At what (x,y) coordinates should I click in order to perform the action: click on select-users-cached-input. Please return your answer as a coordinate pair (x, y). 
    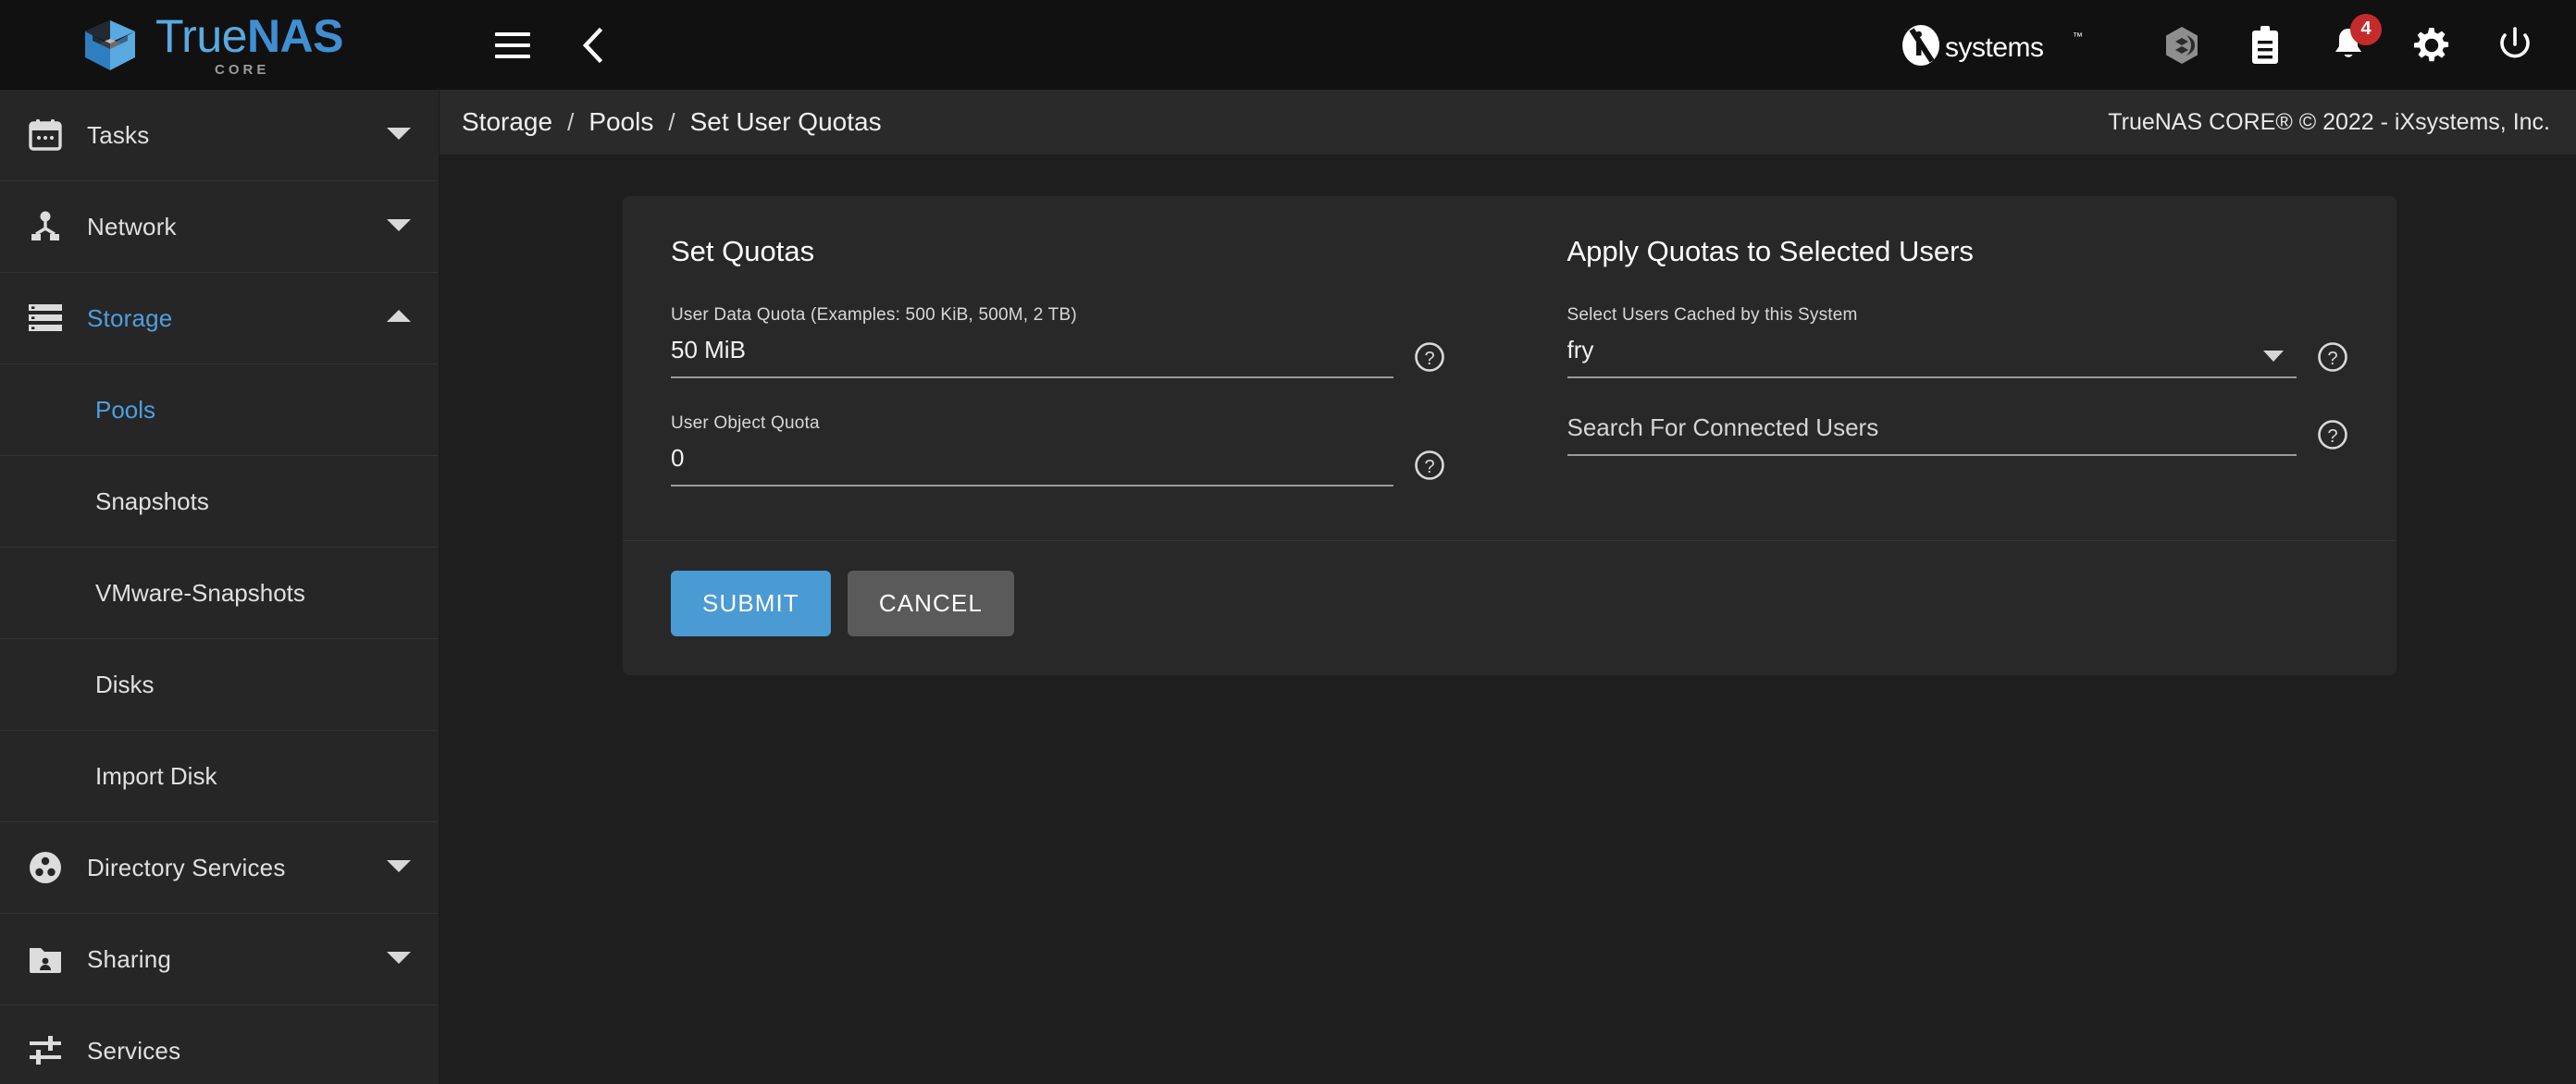
    Looking at the image, I should click on (1932, 357).